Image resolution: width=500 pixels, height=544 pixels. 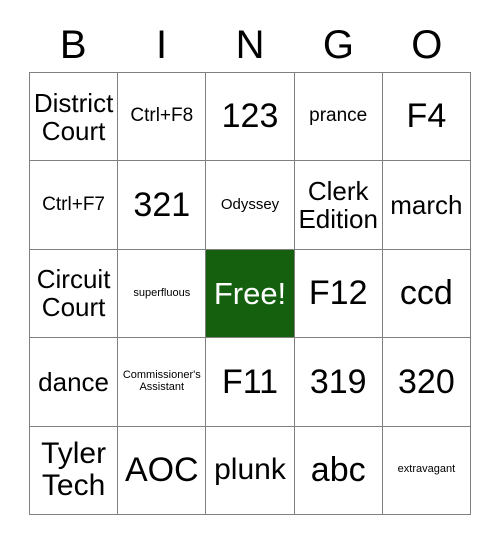 I want to click on bingo-cell: superfluous, so click(x=162, y=294).